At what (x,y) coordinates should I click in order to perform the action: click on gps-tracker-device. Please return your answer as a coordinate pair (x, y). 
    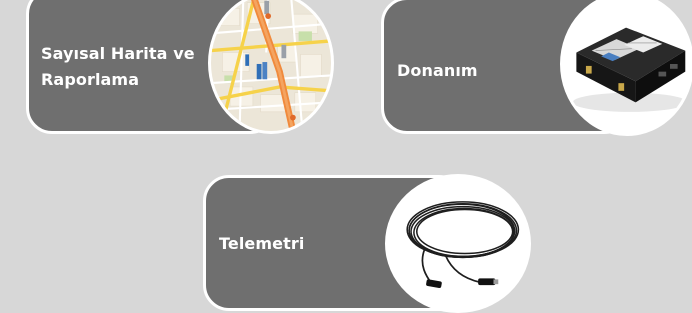
    Looking at the image, I should click on (626, 68).